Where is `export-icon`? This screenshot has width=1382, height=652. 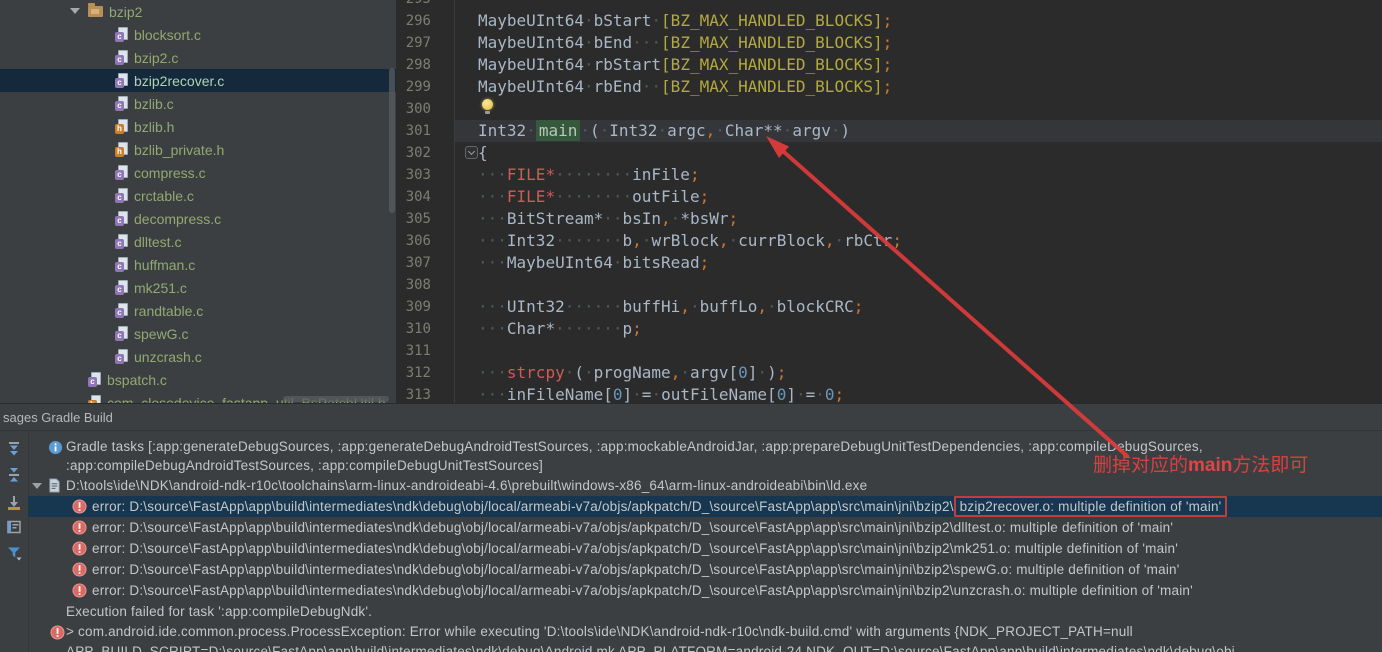 export-icon is located at coordinates (14, 503).